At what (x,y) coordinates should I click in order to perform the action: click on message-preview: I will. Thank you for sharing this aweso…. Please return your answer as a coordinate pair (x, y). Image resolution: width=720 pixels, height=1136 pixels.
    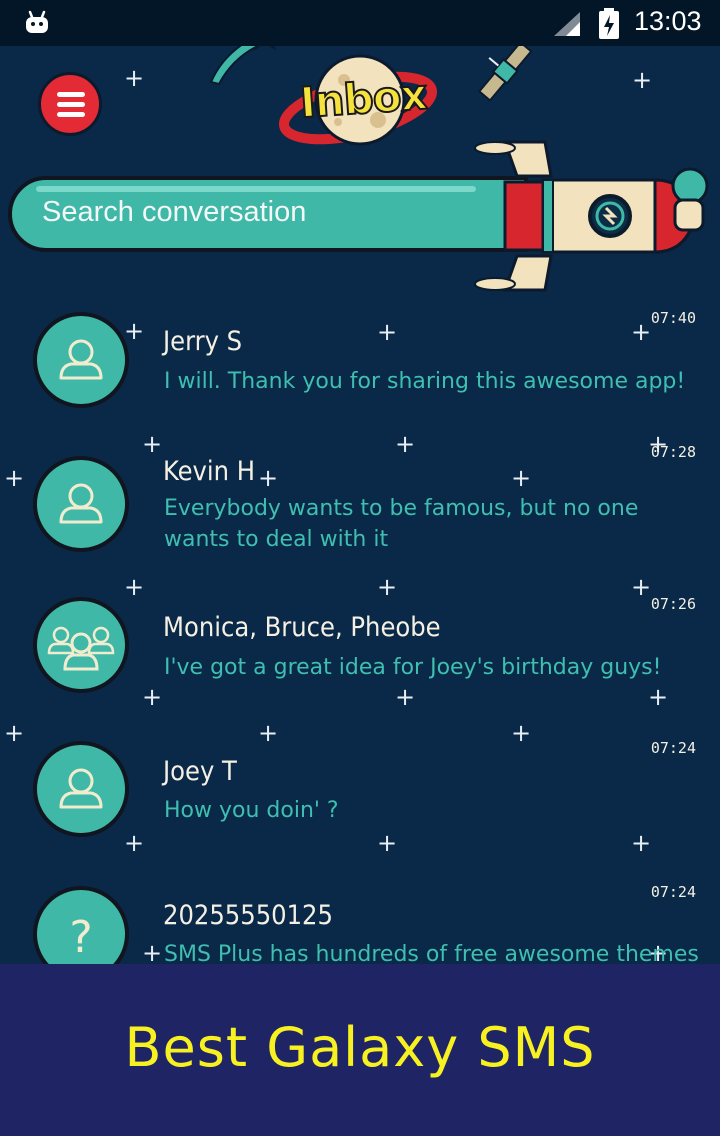
    Looking at the image, I should click on (425, 381).